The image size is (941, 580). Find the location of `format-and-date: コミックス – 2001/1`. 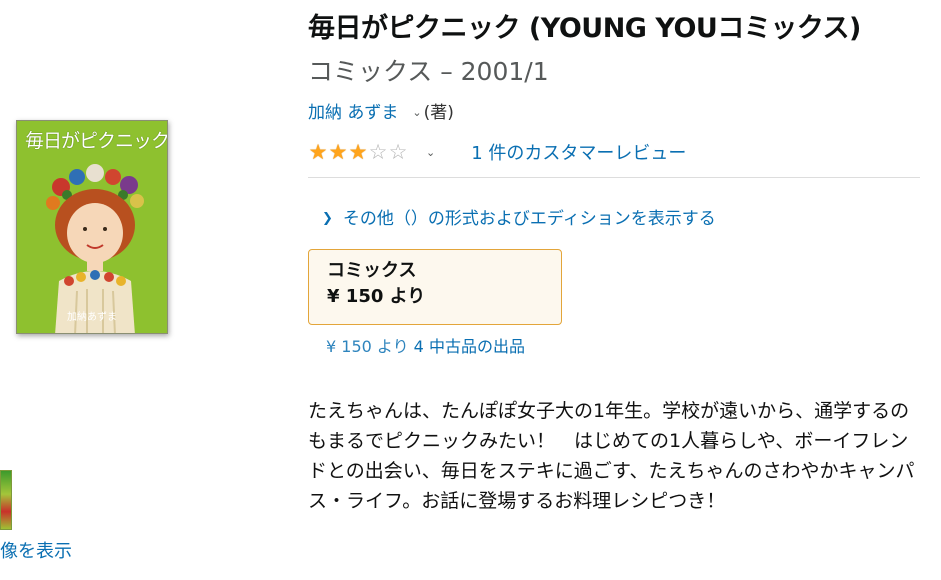

format-and-date: コミックス – 2001/1 is located at coordinates (428, 71).